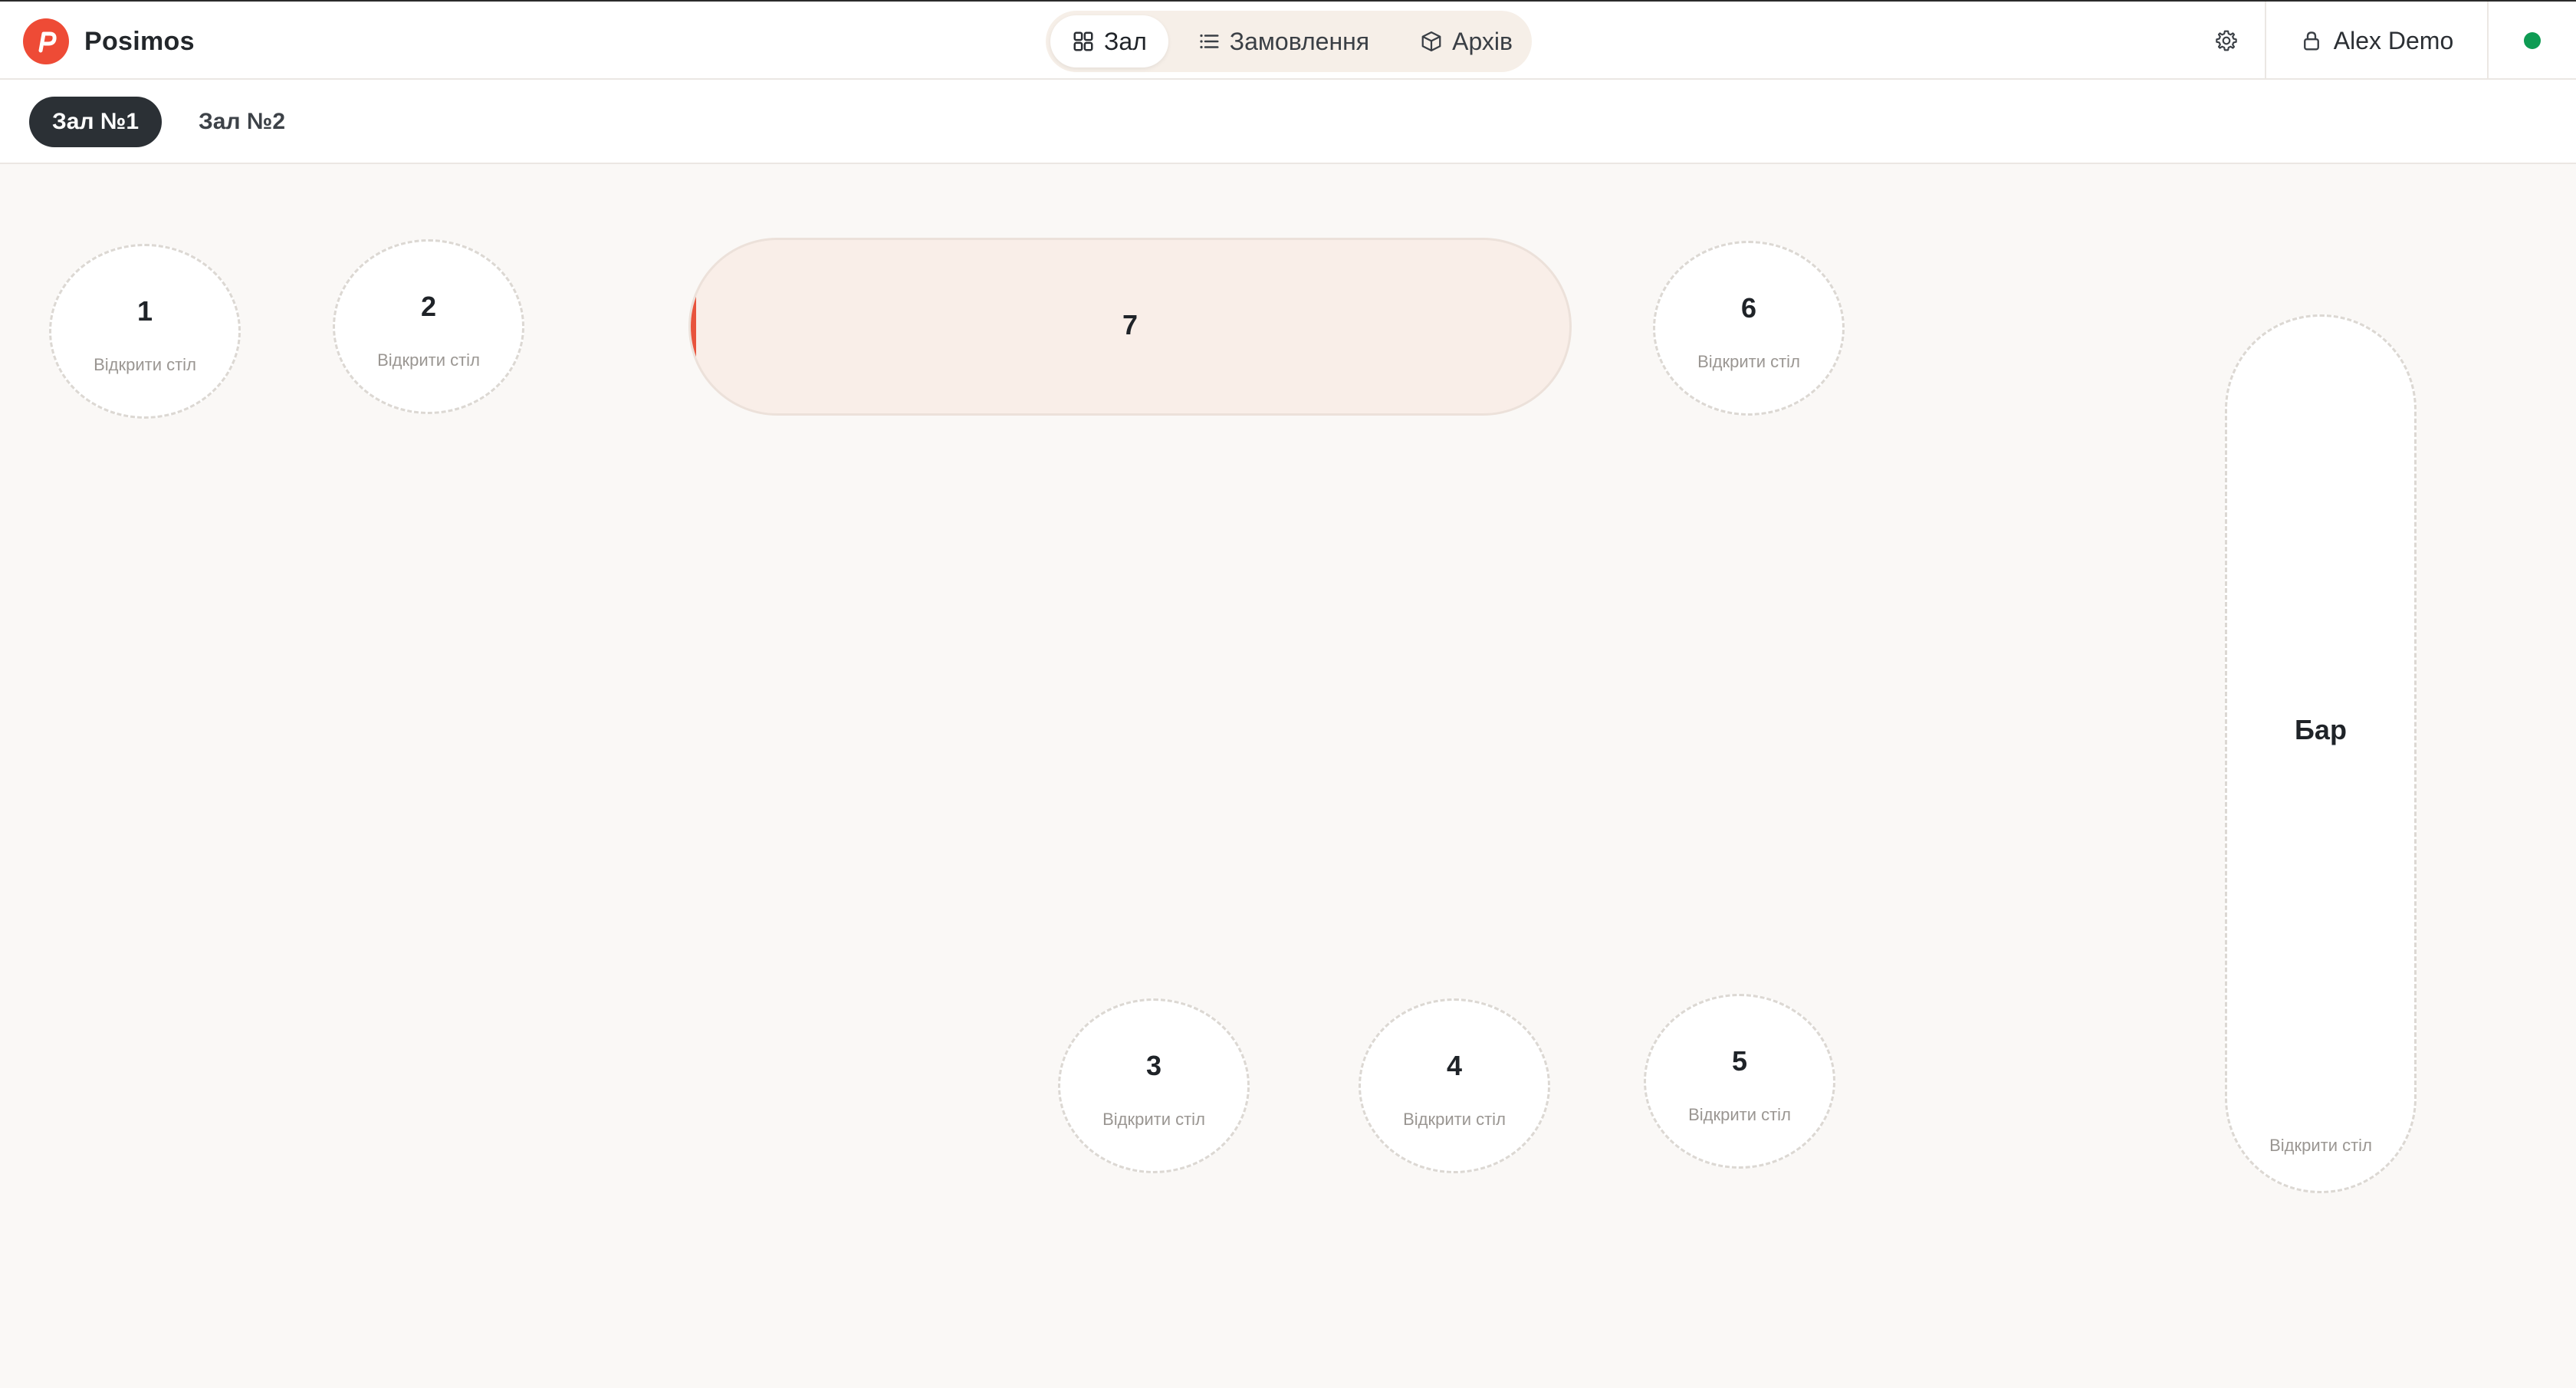 This screenshot has width=2576, height=1388. Describe the element at coordinates (1749, 308) in the screenshot. I see `table-number: 6` at that location.